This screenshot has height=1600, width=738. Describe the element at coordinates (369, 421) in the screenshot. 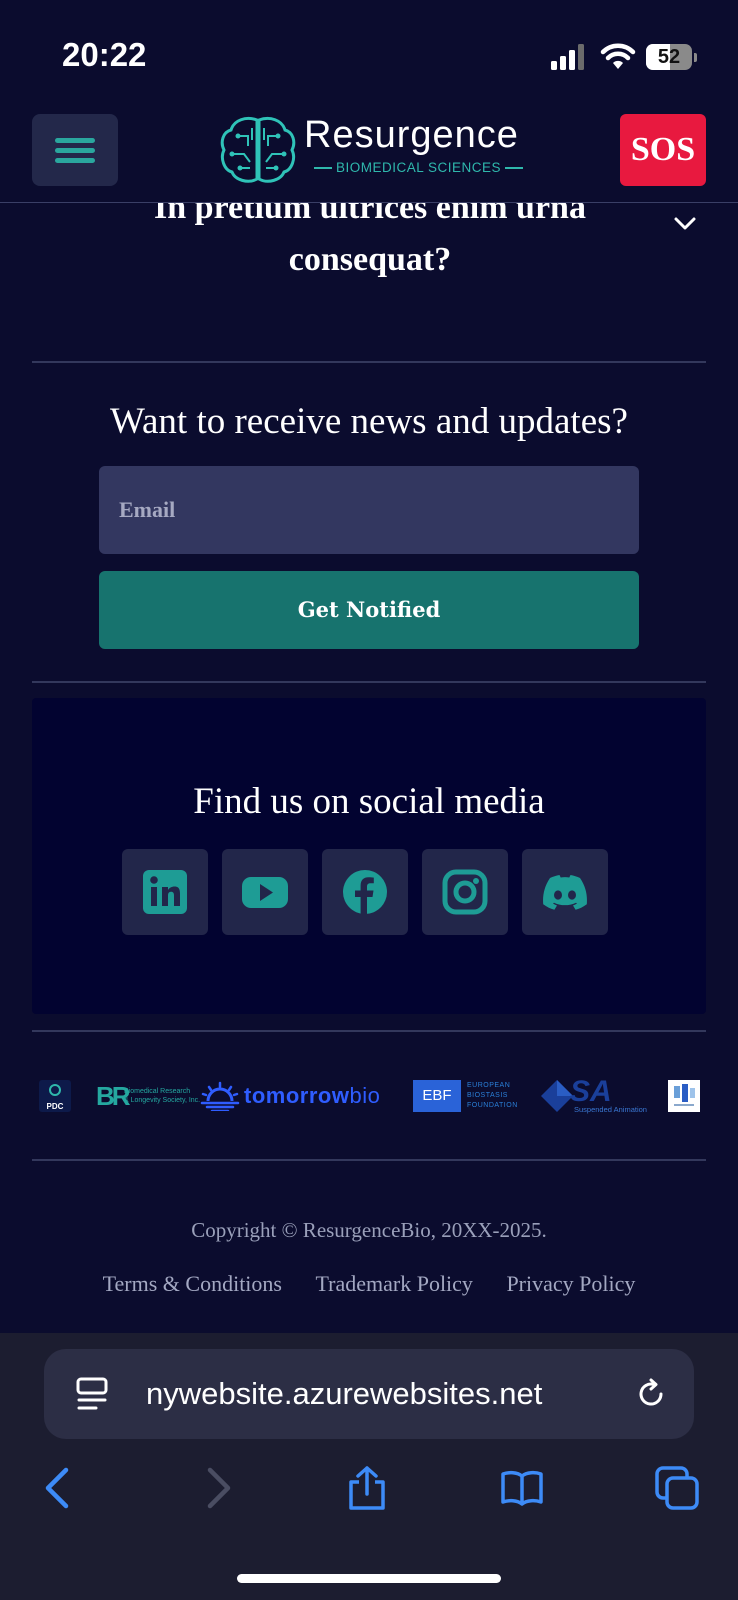

I see `newsletter-title: Want to receive news and updates?` at that location.